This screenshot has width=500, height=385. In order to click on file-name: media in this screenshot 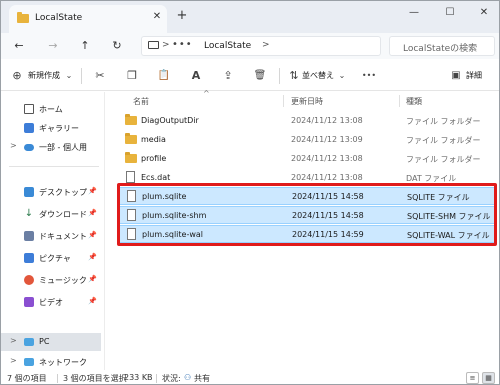, I will do `click(153, 139)`.